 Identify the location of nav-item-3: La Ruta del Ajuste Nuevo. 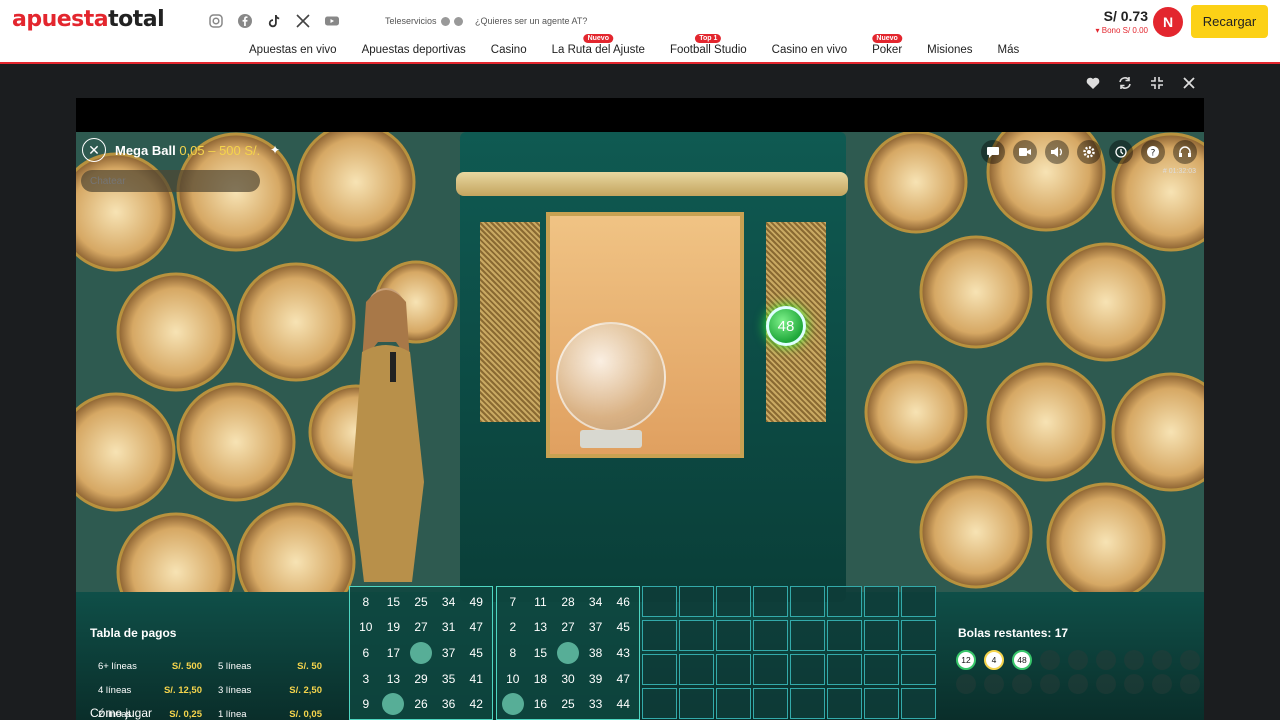
(598, 45).